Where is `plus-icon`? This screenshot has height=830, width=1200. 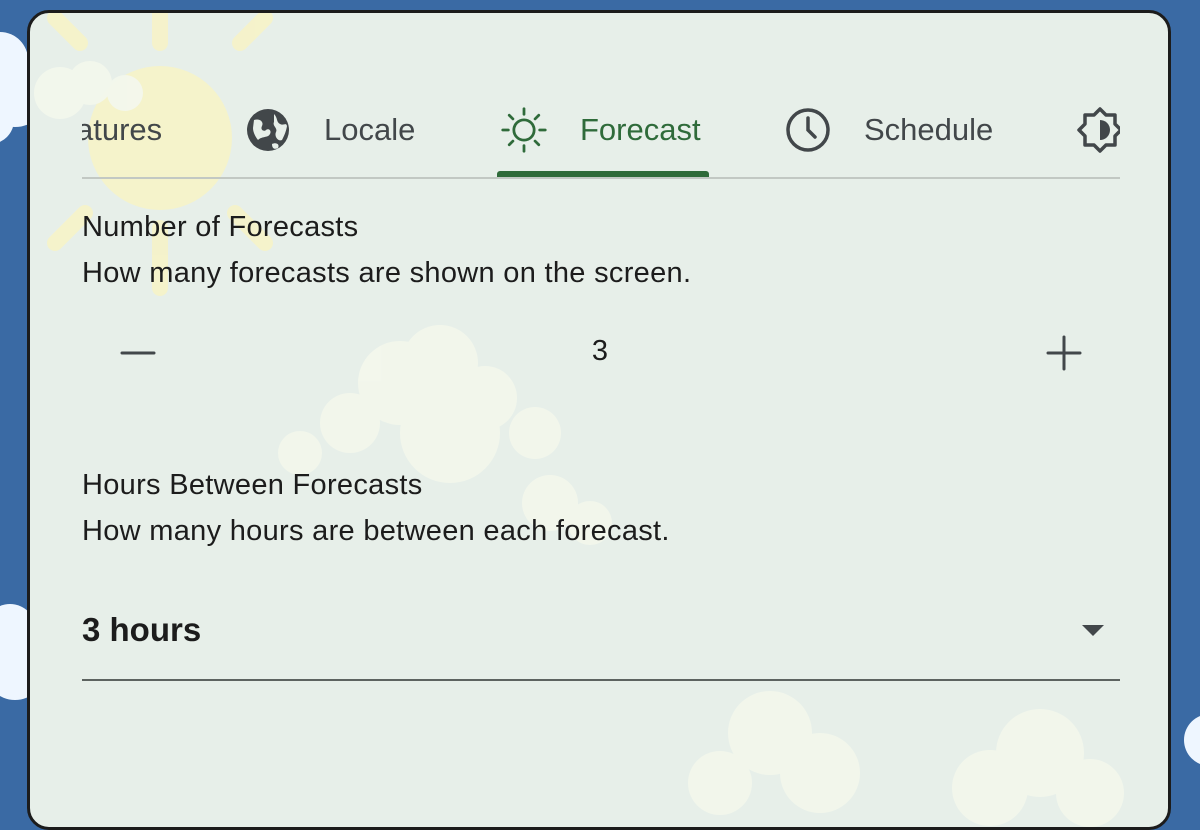 plus-icon is located at coordinates (1064, 353).